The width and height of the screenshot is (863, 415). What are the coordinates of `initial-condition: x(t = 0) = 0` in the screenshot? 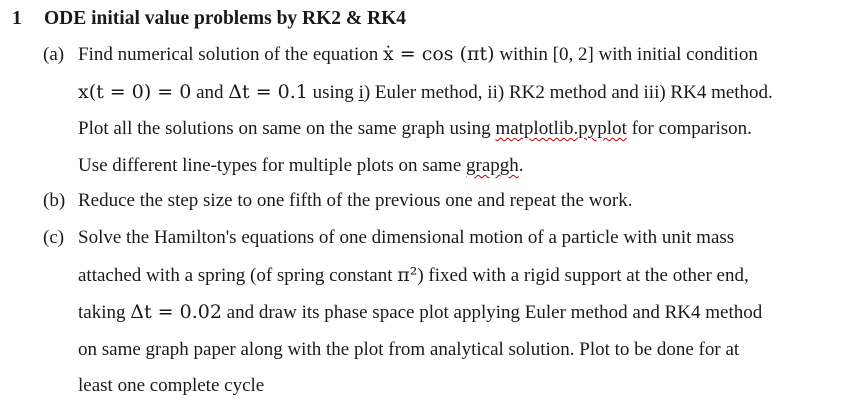 It's located at (135, 92).